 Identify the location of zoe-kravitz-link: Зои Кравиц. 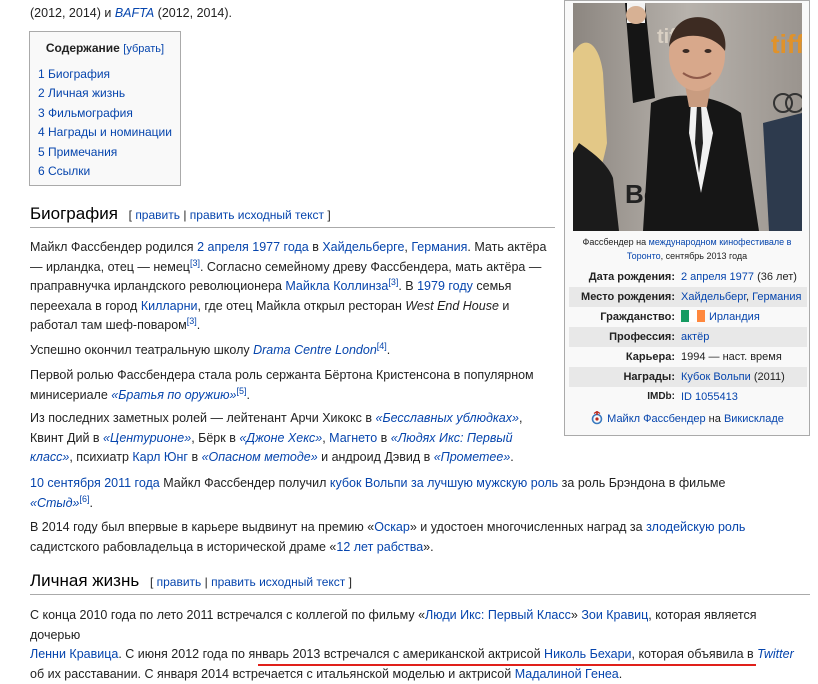
(614, 615).